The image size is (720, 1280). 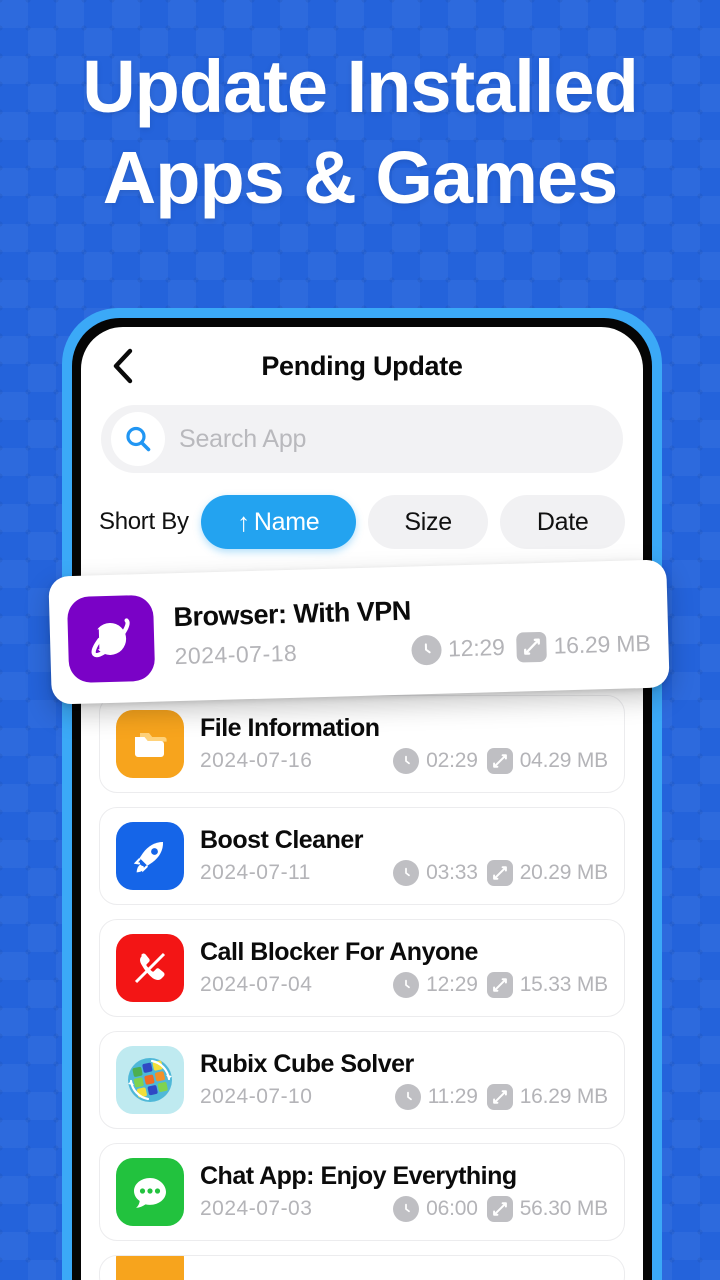 What do you see at coordinates (256, 761) in the screenshot?
I see `app-date: 2024-07-16` at bounding box center [256, 761].